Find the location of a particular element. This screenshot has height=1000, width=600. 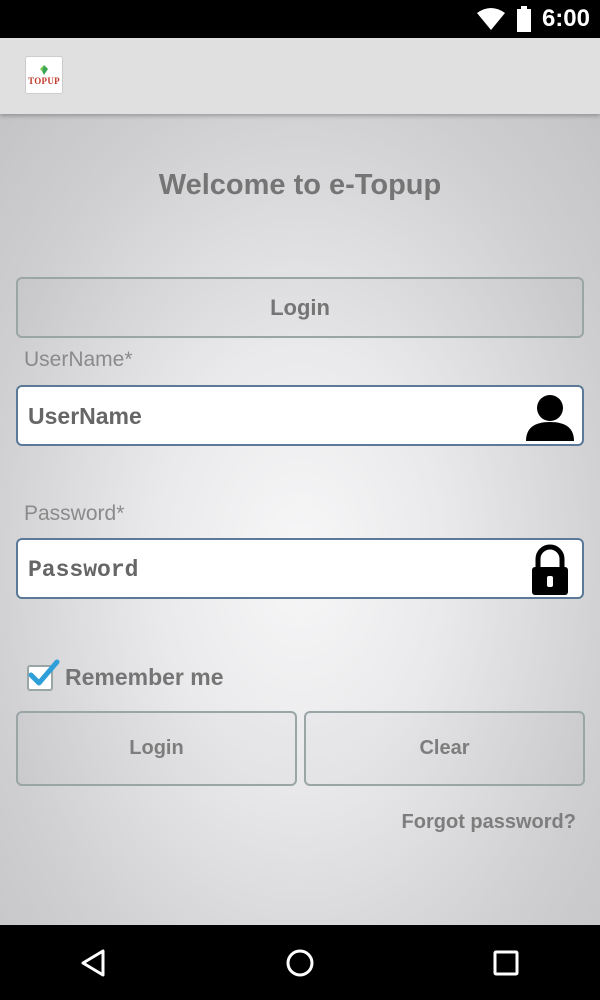

app-bar: TOPUP is located at coordinates (300, 76).